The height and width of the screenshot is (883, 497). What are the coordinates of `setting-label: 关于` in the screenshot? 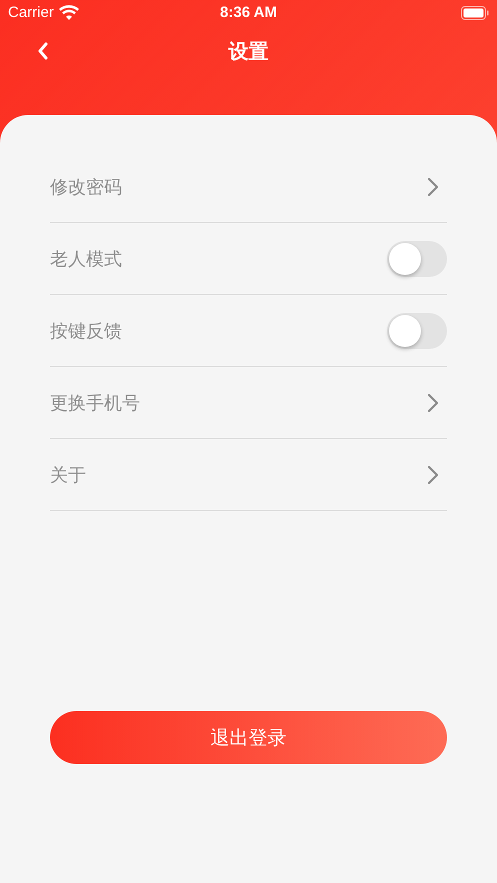 It's located at (68, 475).